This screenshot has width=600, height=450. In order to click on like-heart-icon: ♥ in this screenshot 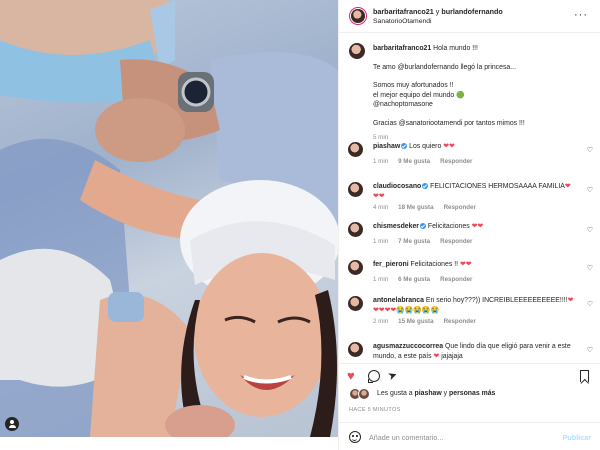, I will do `click(351, 375)`.